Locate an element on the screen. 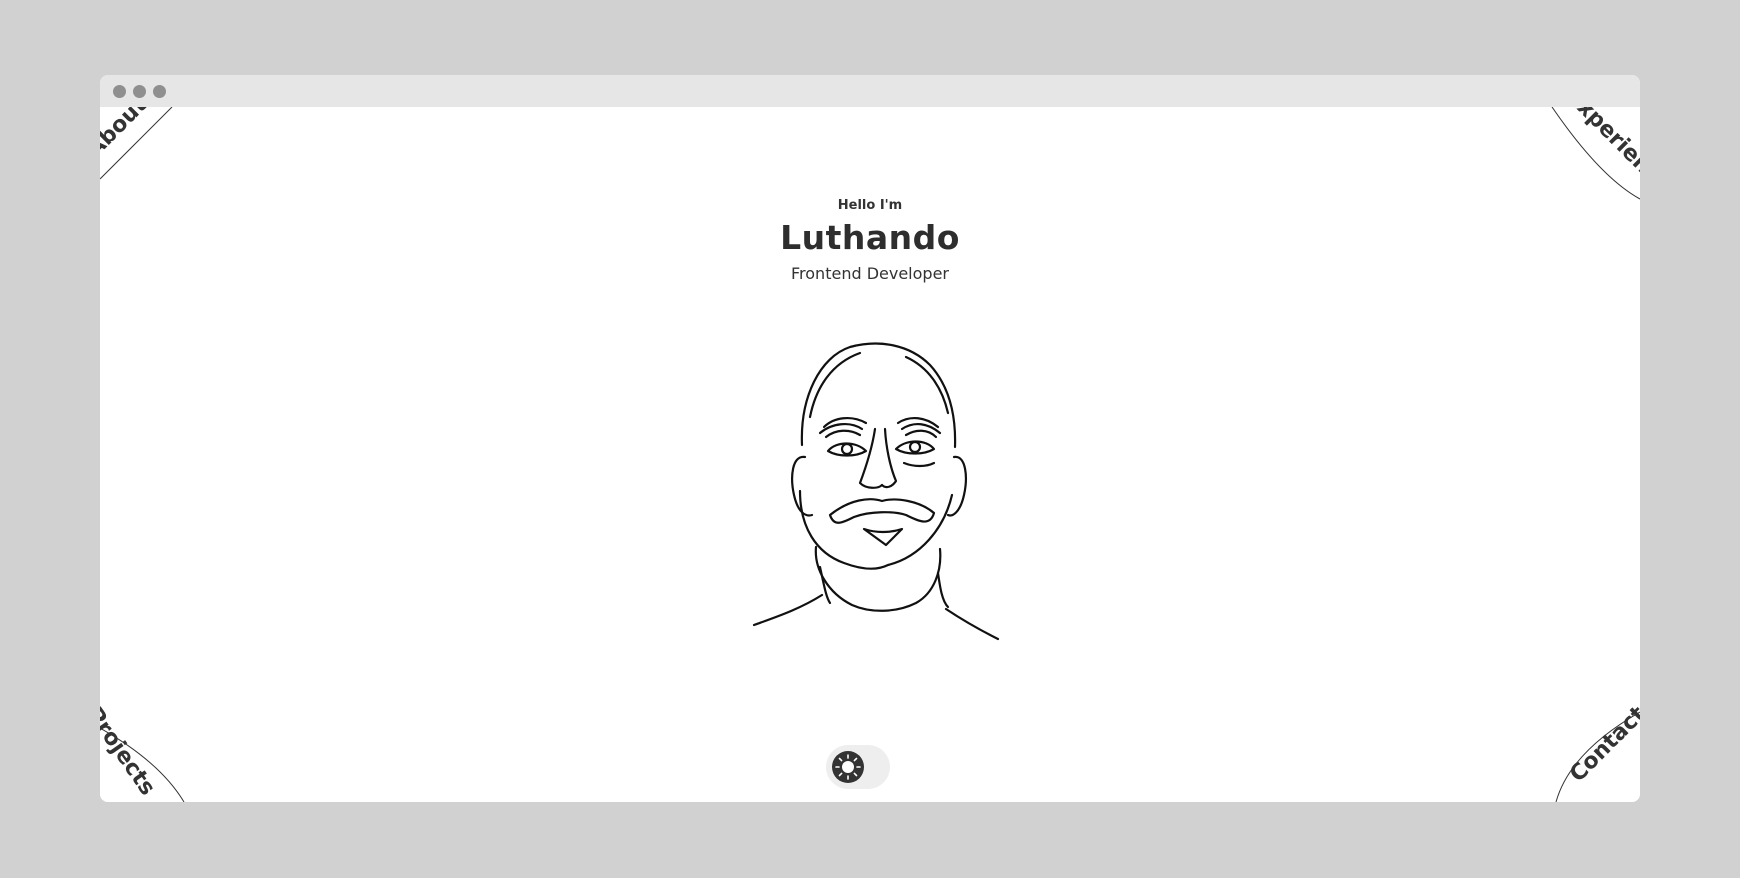 Image resolution: width=1740 pixels, height=878 pixels. hero-role: Frontend Developer is located at coordinates (870, 273).